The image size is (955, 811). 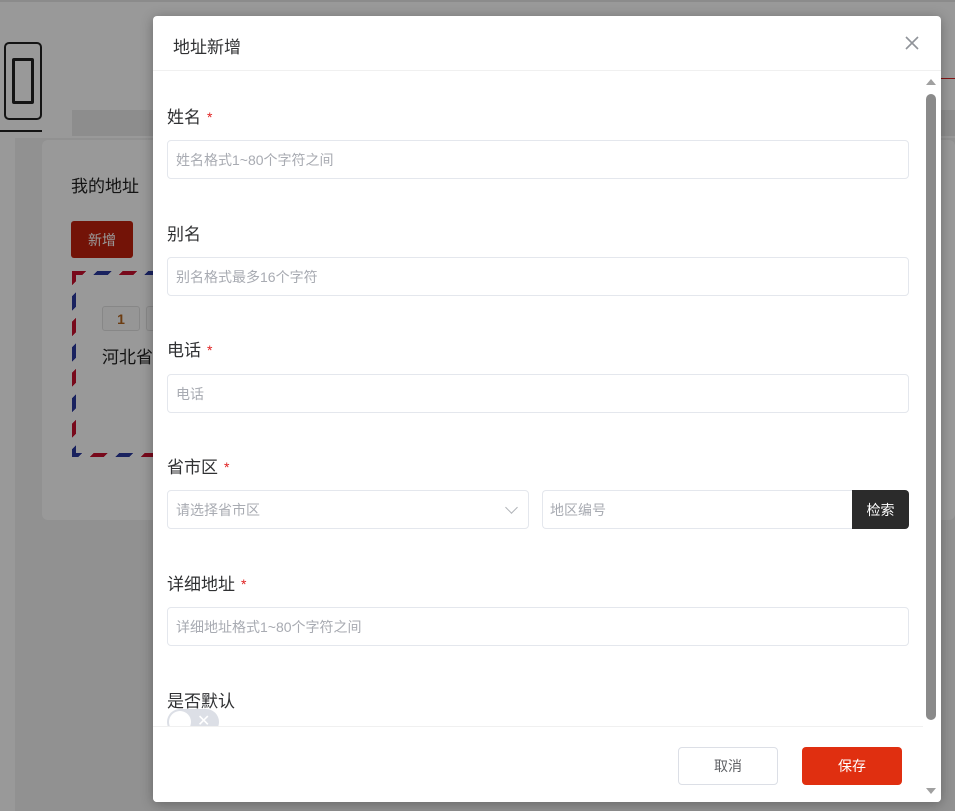 I want to click on scrollbar-thumb, so click(x=931, y=407).